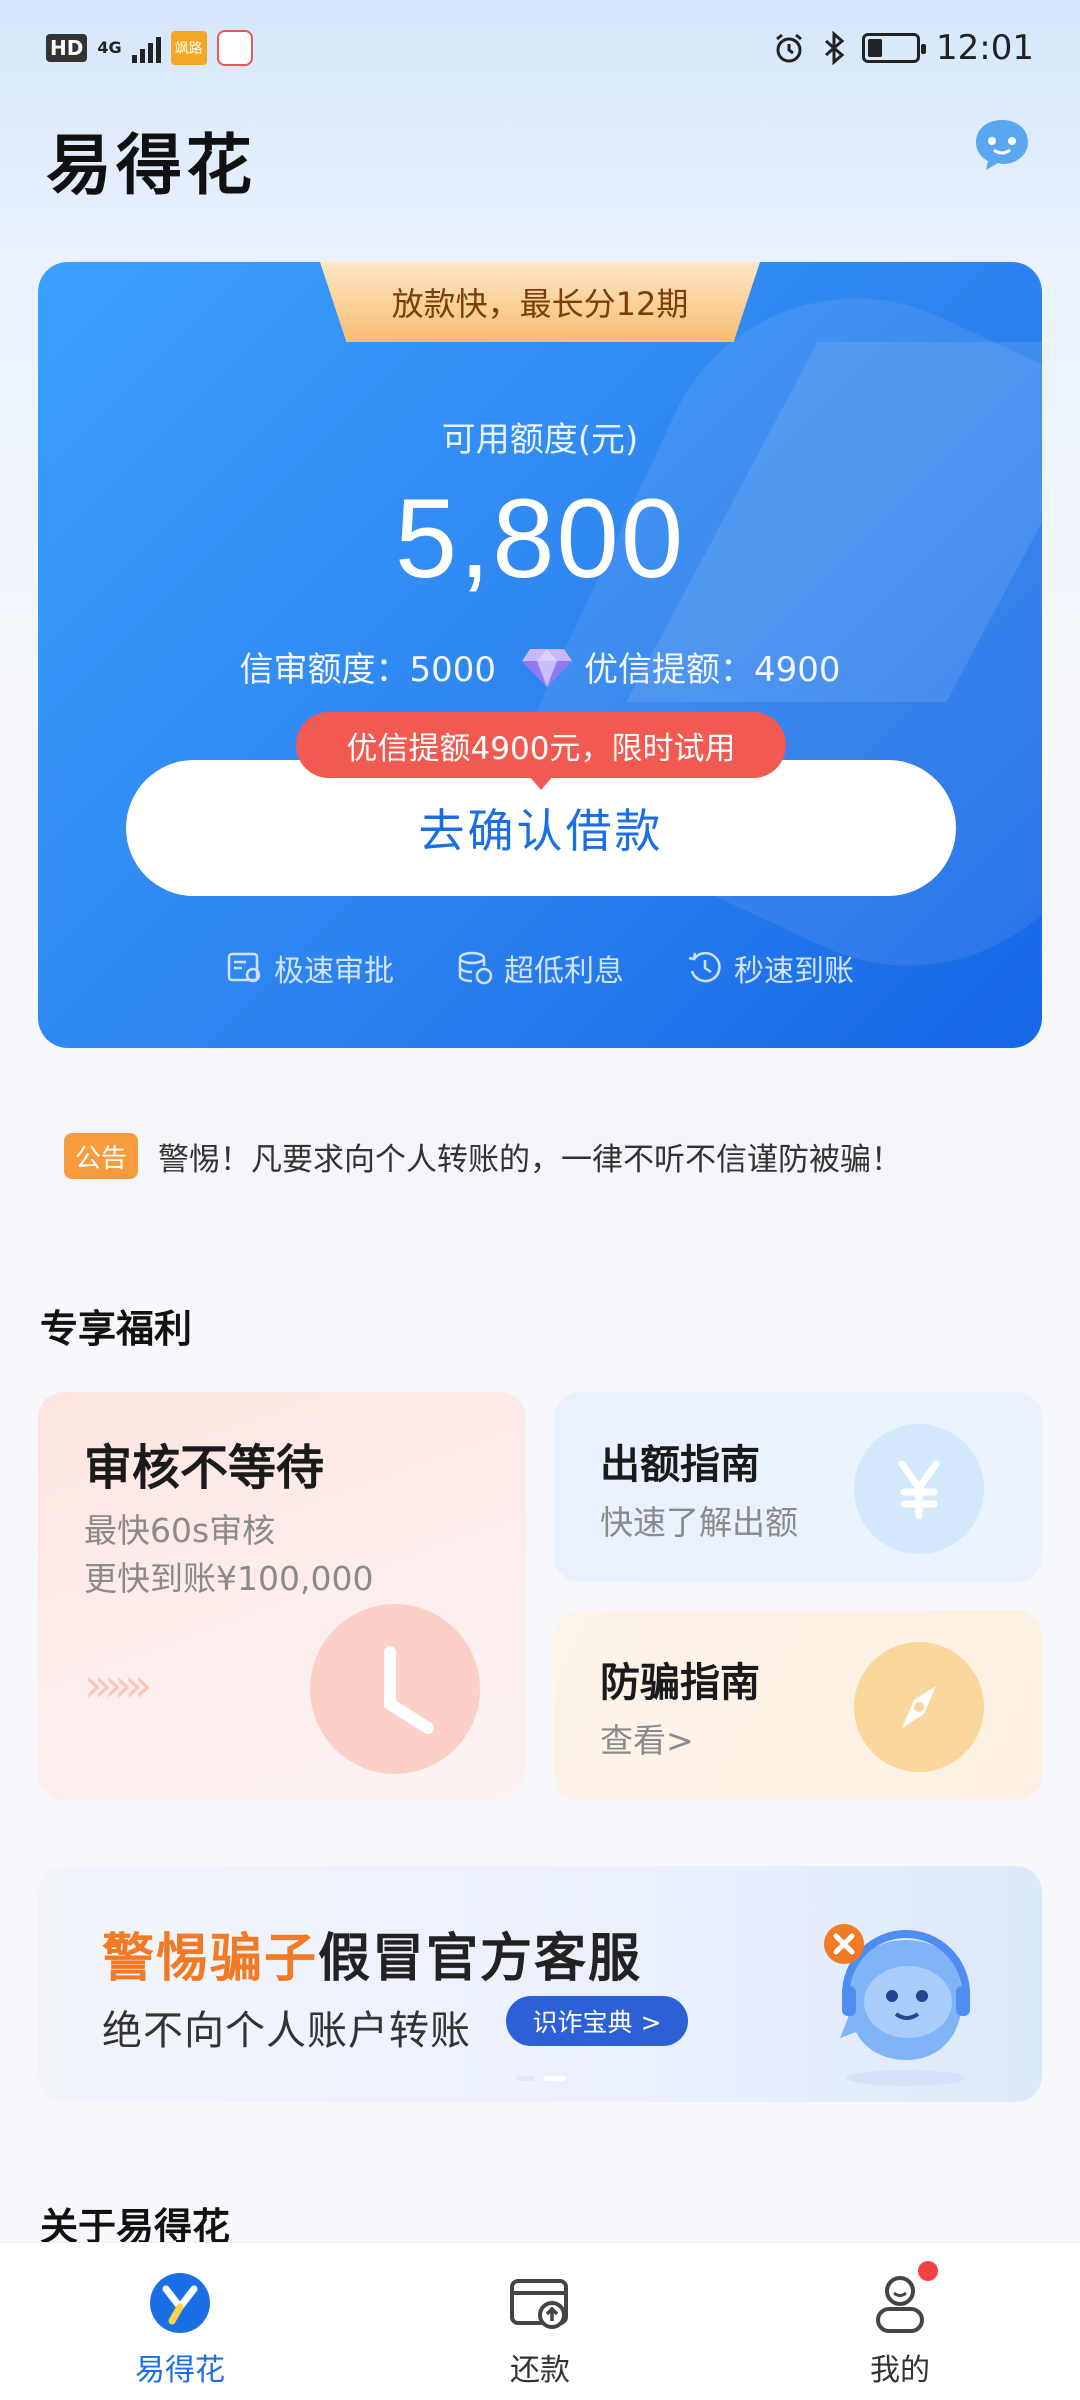 The width and height of the screenshot is (1080, 2400). I want to click on nav-mine: 我的, so click(900, 2321).